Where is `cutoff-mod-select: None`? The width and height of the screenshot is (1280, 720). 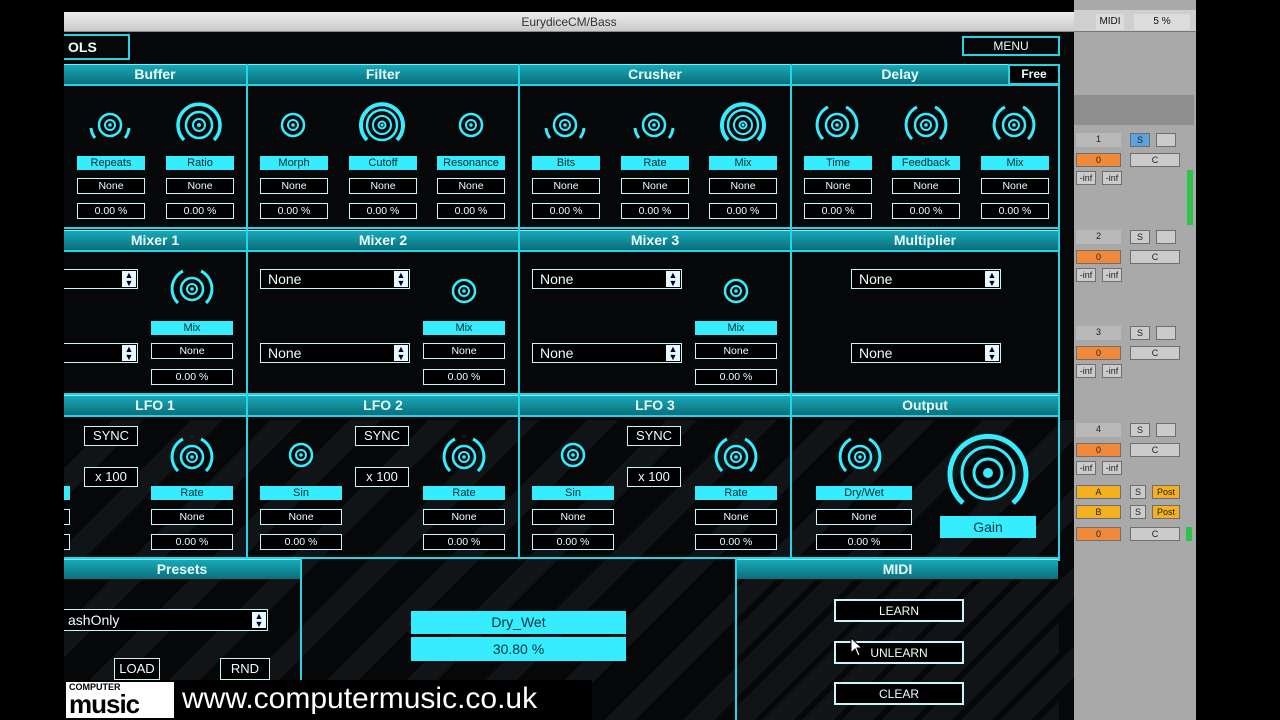
cutoff-mod-select: None is located at coordinates (383, 186).